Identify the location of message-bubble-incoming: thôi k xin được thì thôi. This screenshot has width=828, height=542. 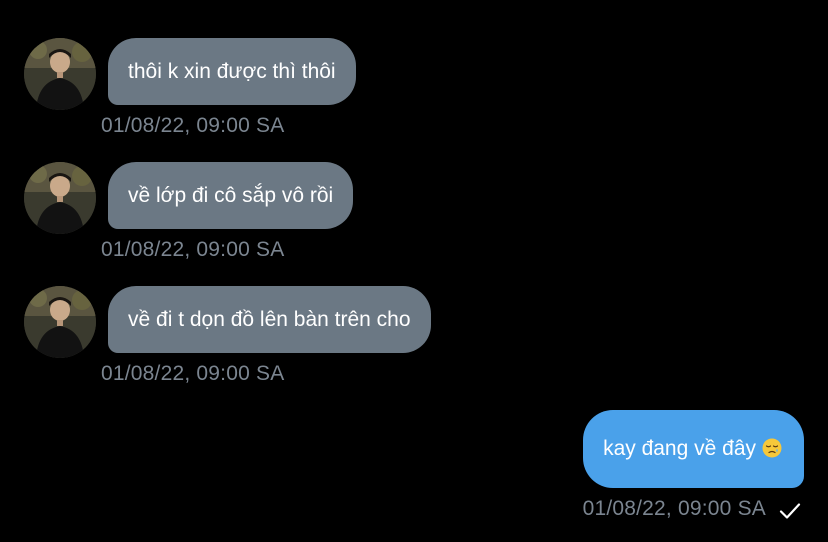
(232, 71).